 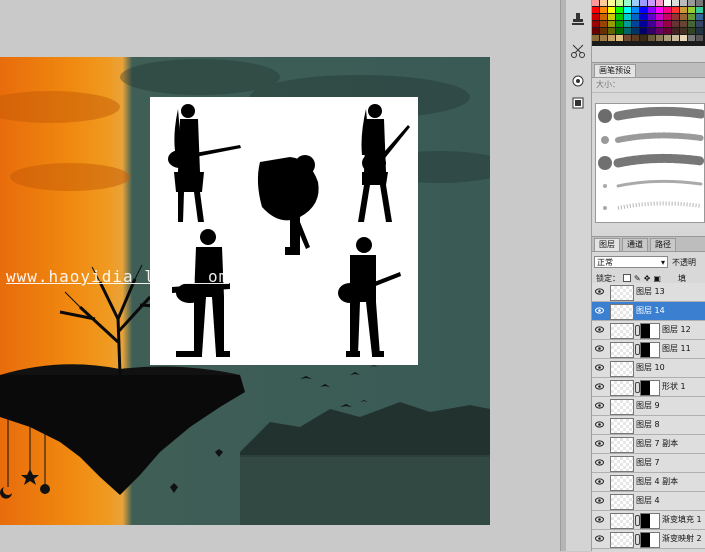 What do you see at coordinates (637, 278) in the screenshot?
I see `lock-brush-icon: ✎` at bounding box center [637, 278].